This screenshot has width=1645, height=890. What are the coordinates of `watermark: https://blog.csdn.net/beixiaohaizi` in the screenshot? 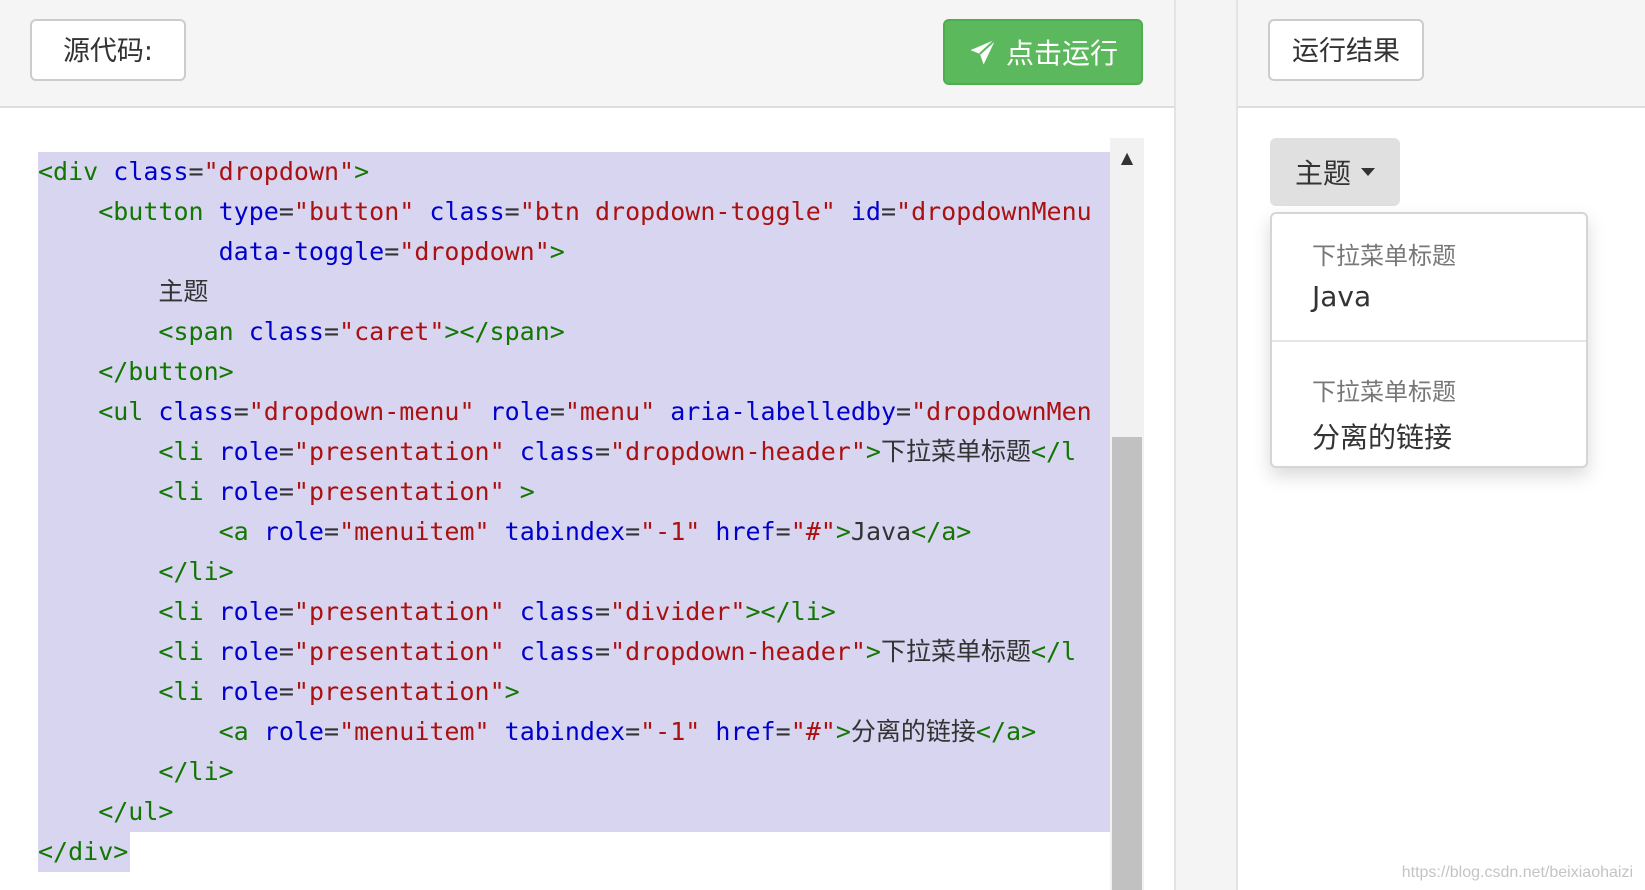 It's located at (1517, 872).